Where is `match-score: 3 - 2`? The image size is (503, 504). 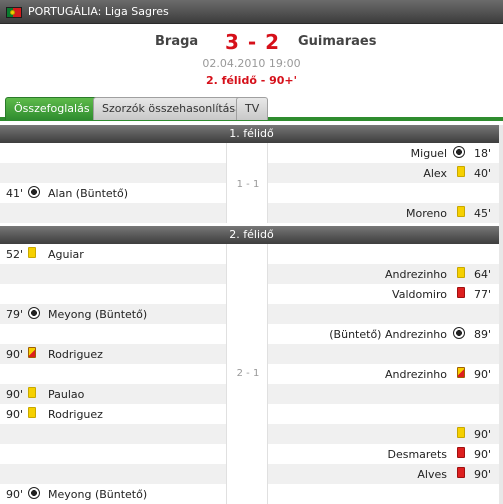
match-score: 3 - 2 is located at coordinates (253, 42).